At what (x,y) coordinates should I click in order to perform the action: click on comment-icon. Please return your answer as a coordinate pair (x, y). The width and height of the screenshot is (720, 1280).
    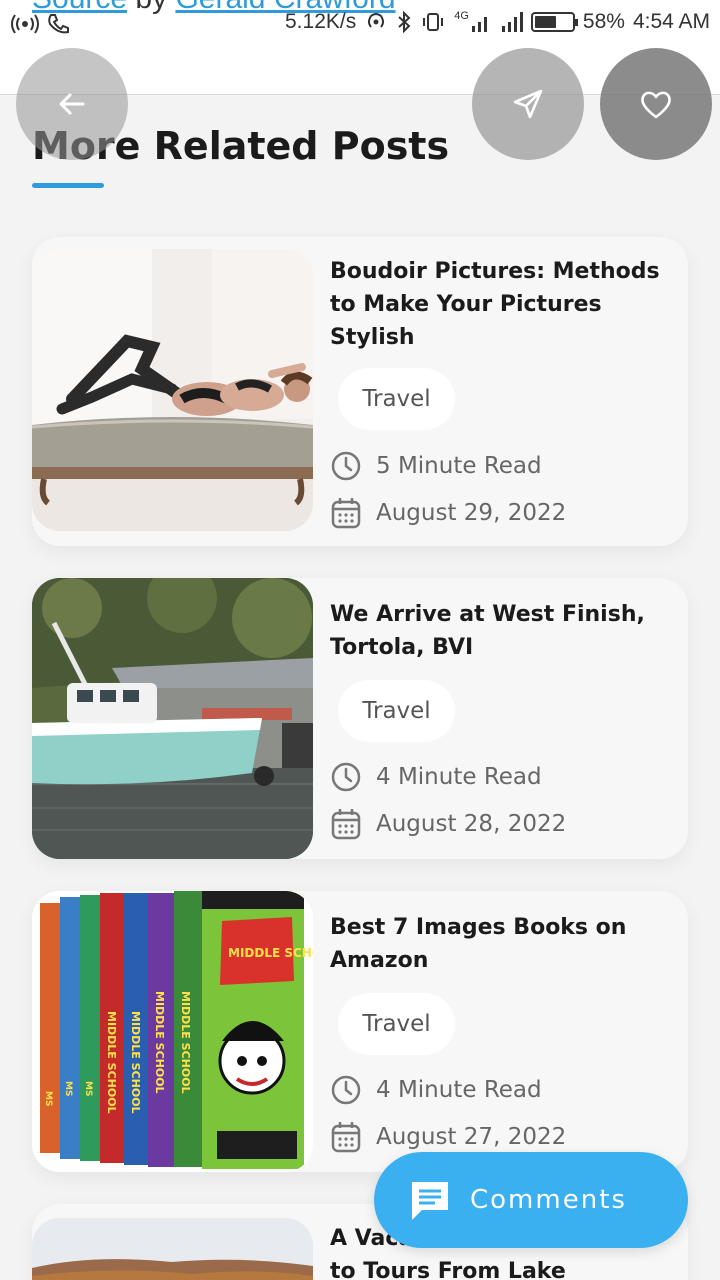
    Looking at the image, I should click on (430, 1201).